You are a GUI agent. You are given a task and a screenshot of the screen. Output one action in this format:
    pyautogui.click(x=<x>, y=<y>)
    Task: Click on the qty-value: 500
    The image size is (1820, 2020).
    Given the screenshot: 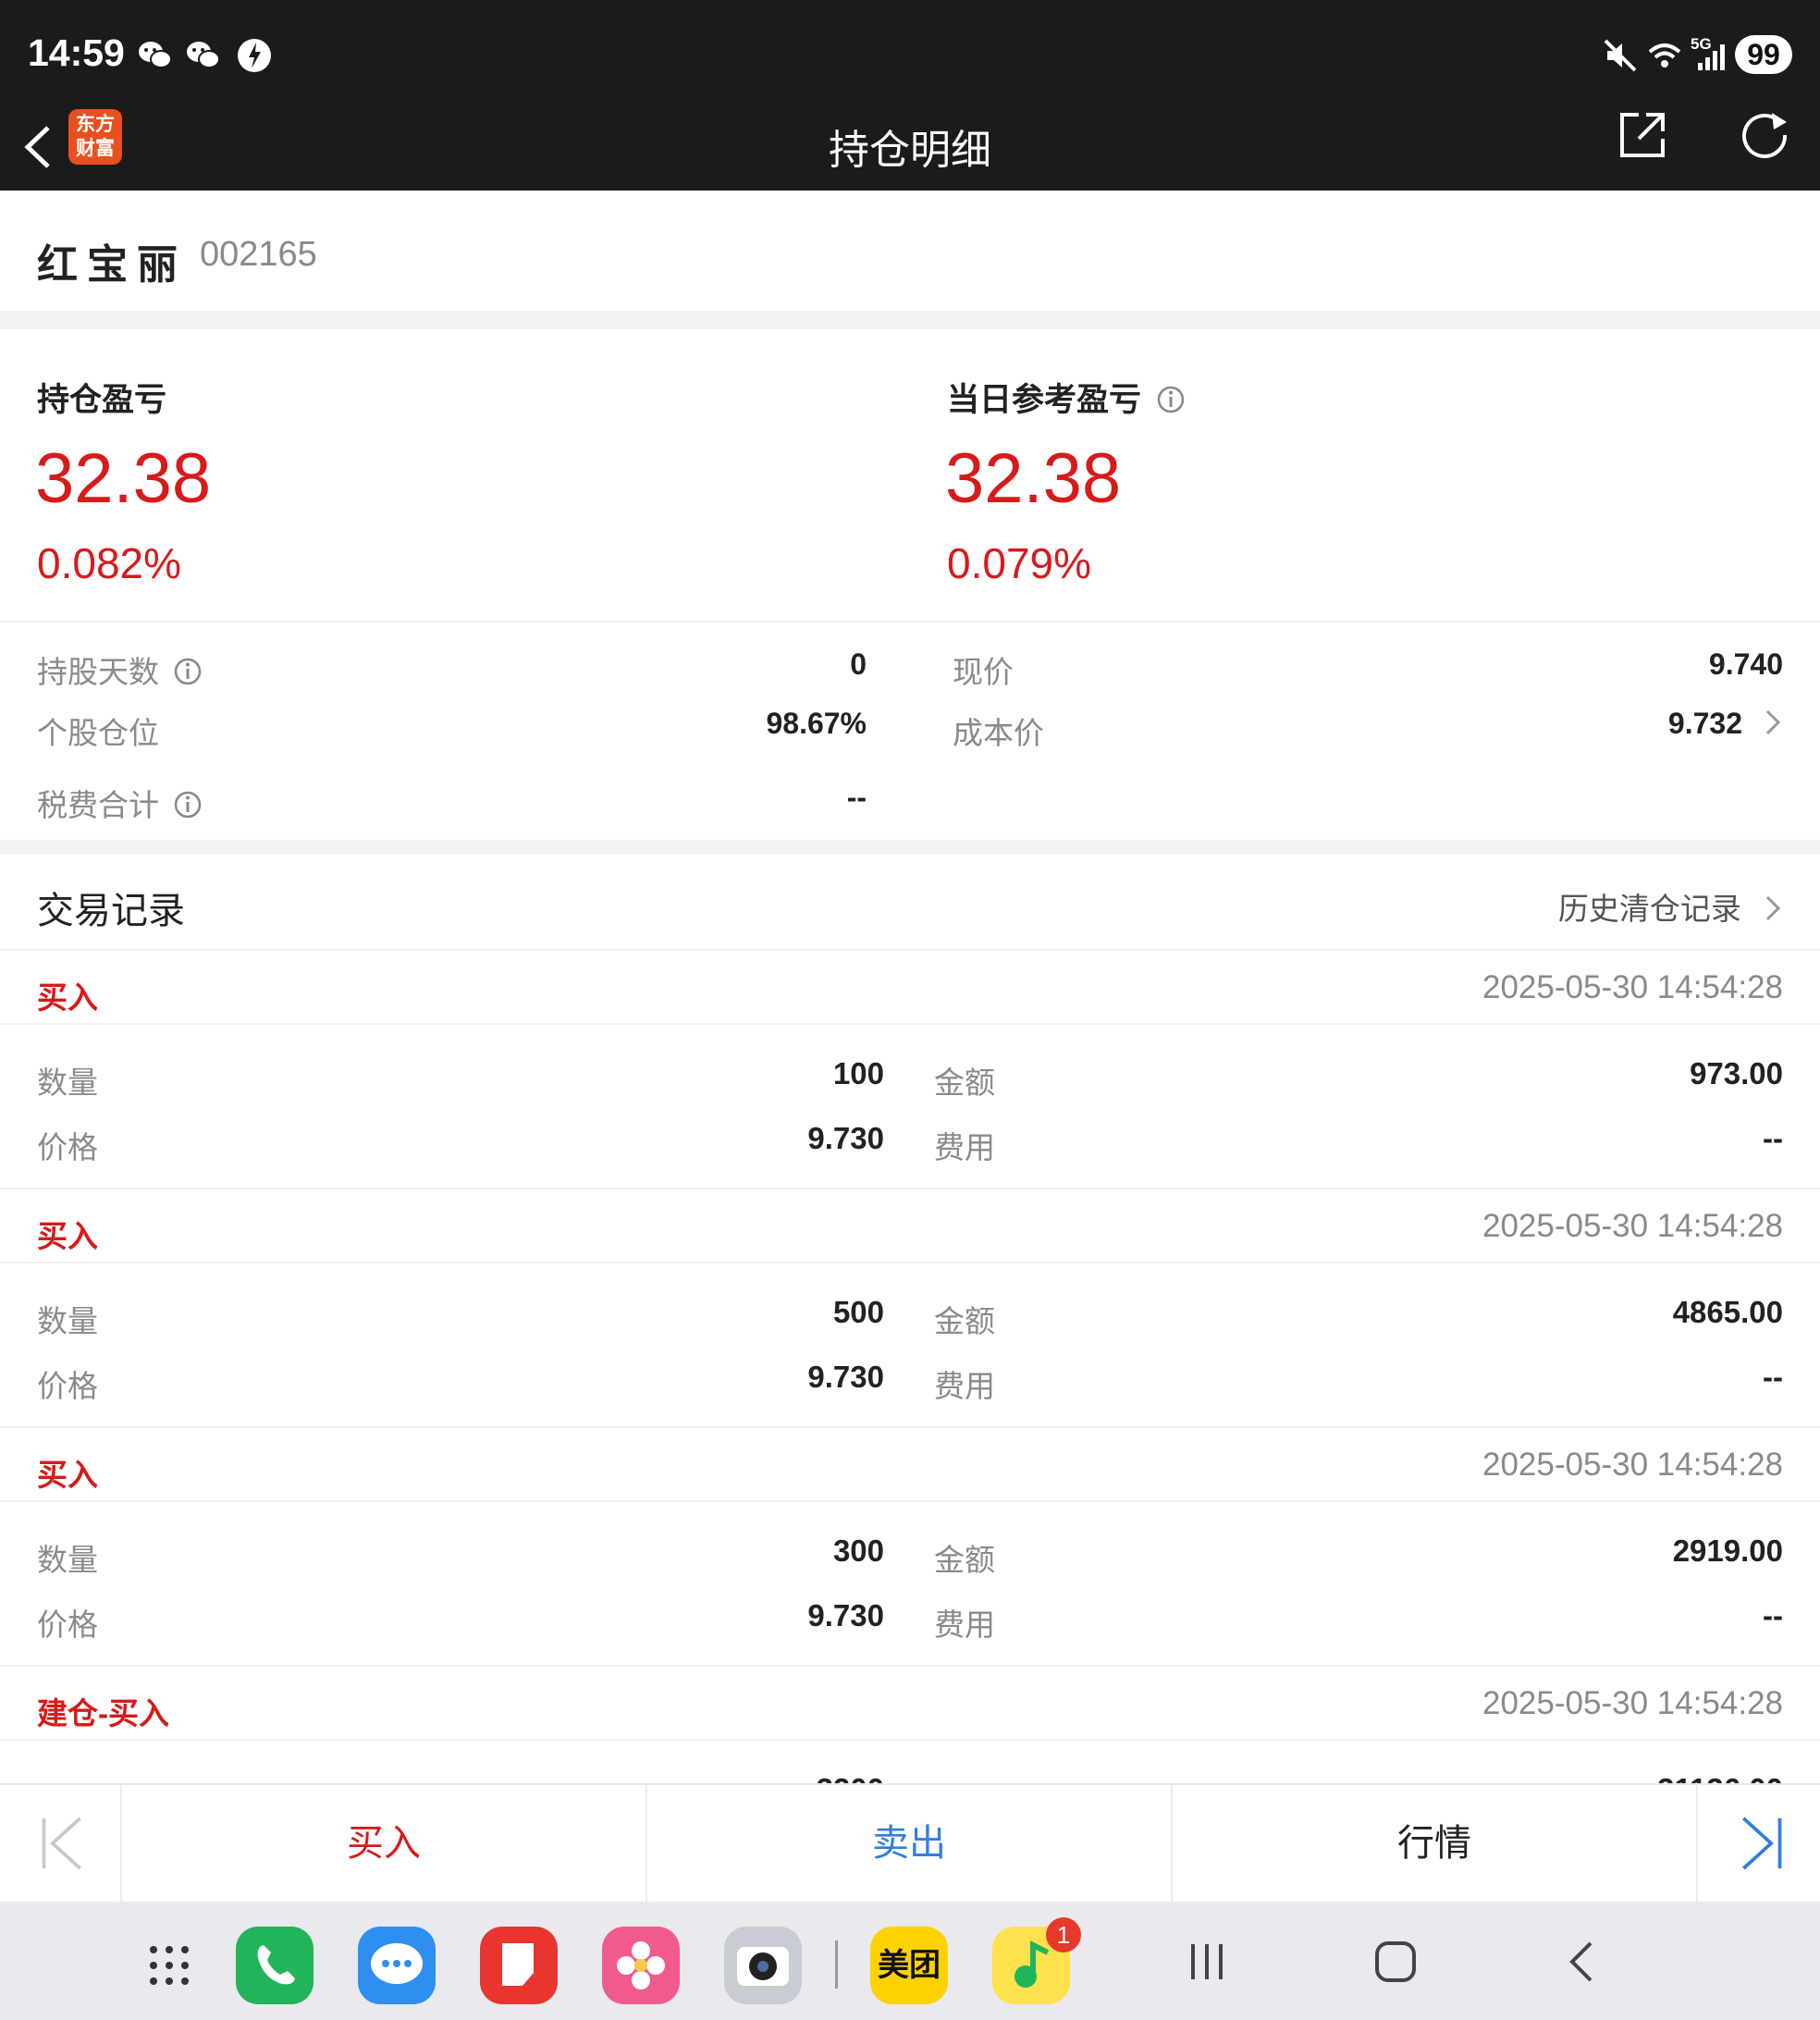 What is the action you would take?
    pyautogui.click(x=858, y=1312)
    